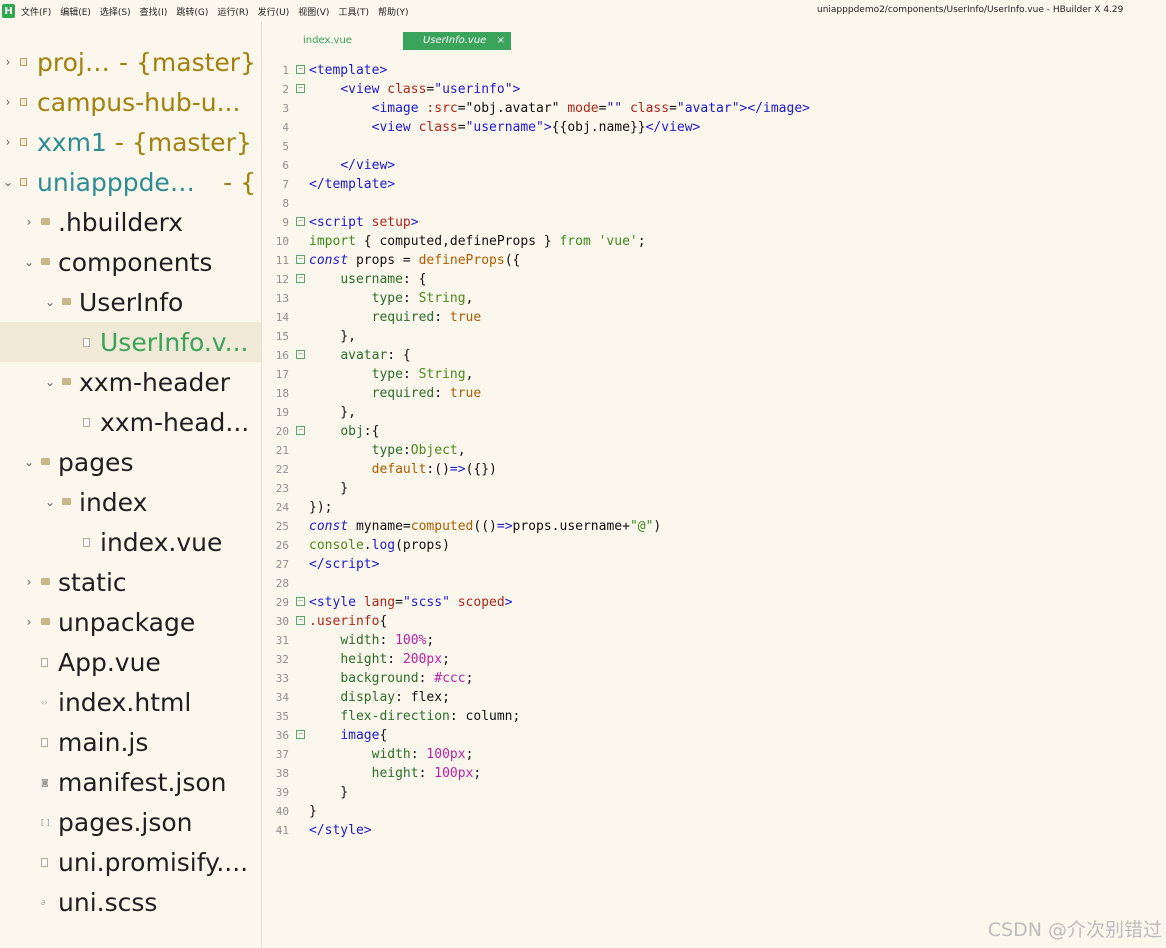 This screenshot has height=948, width=1166. Describe the element at coordinates (714, 507) in the screenshot. I see `code-line: 24});` at that location.